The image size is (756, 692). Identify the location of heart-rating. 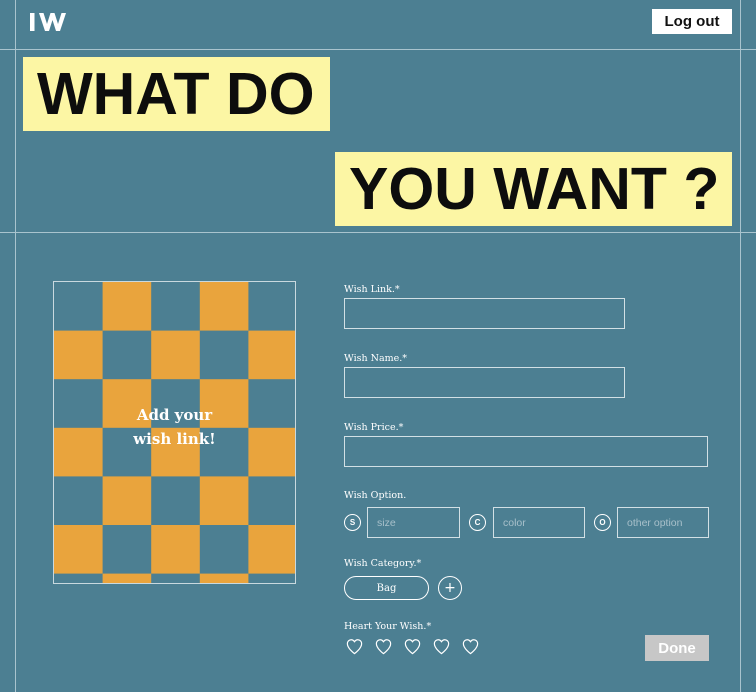
(412, 648).